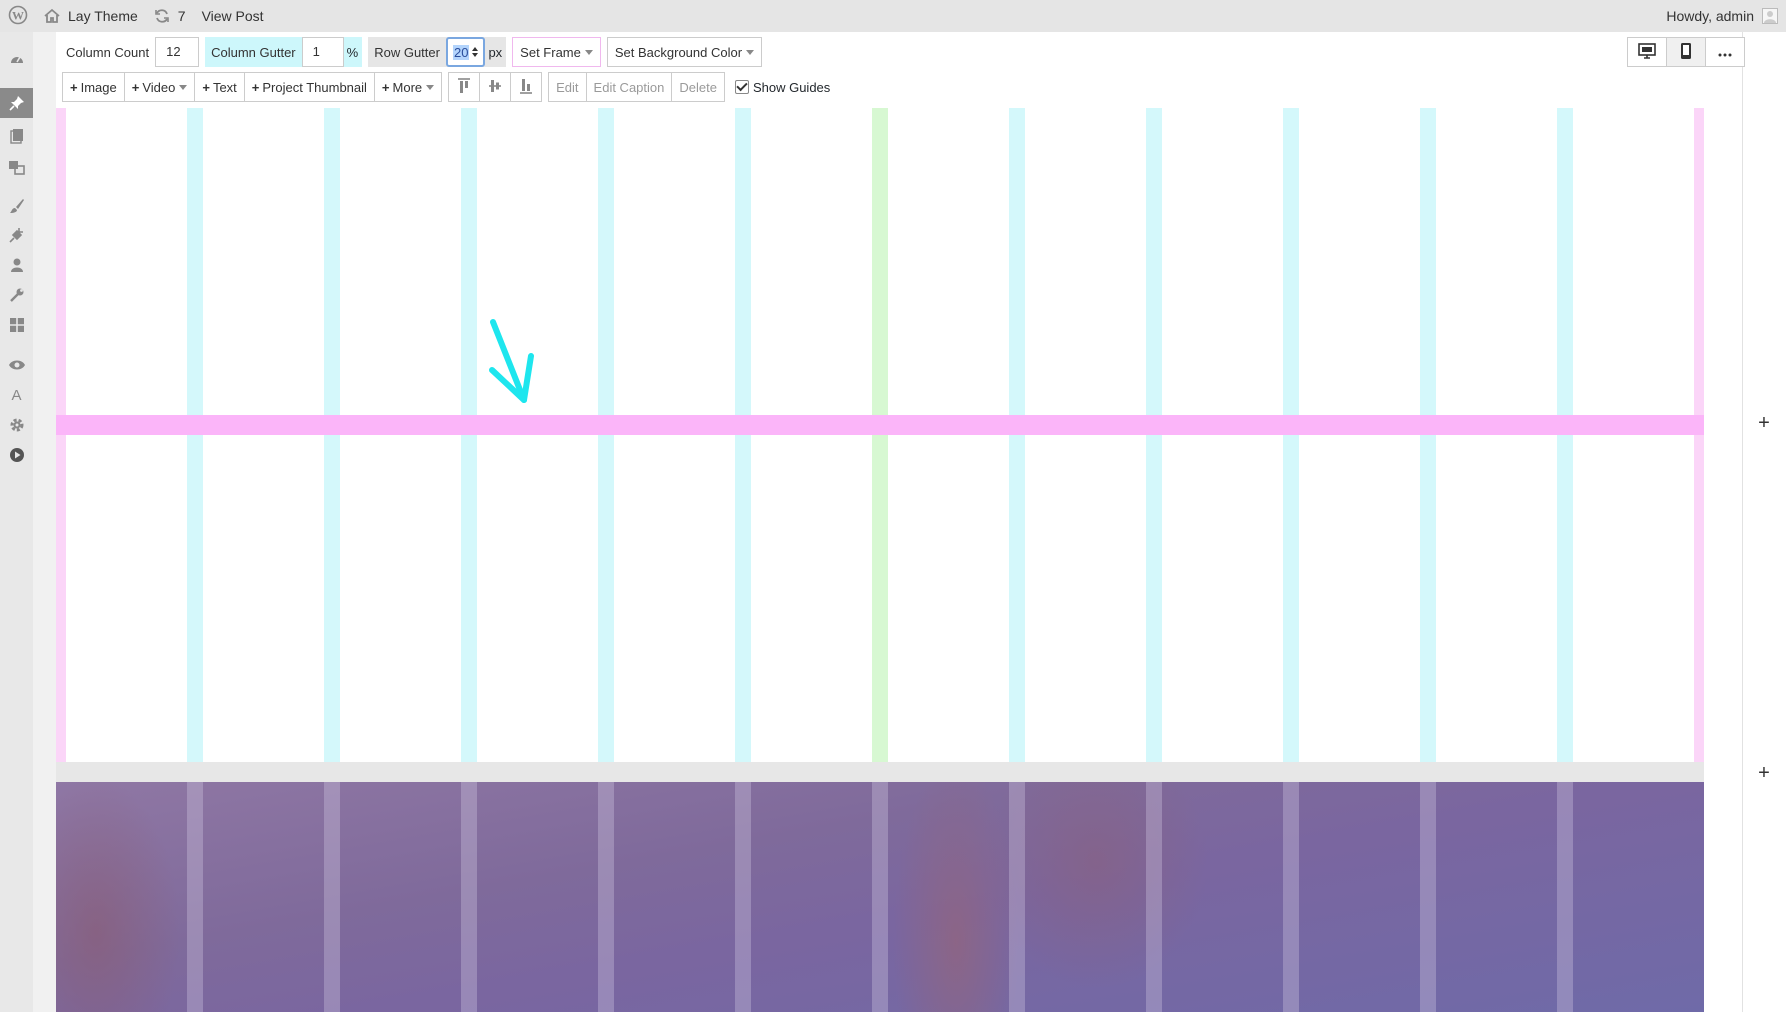 This screenshot has height=1012, width=1786. I want to click on more-options-button, so click(1725, 52).